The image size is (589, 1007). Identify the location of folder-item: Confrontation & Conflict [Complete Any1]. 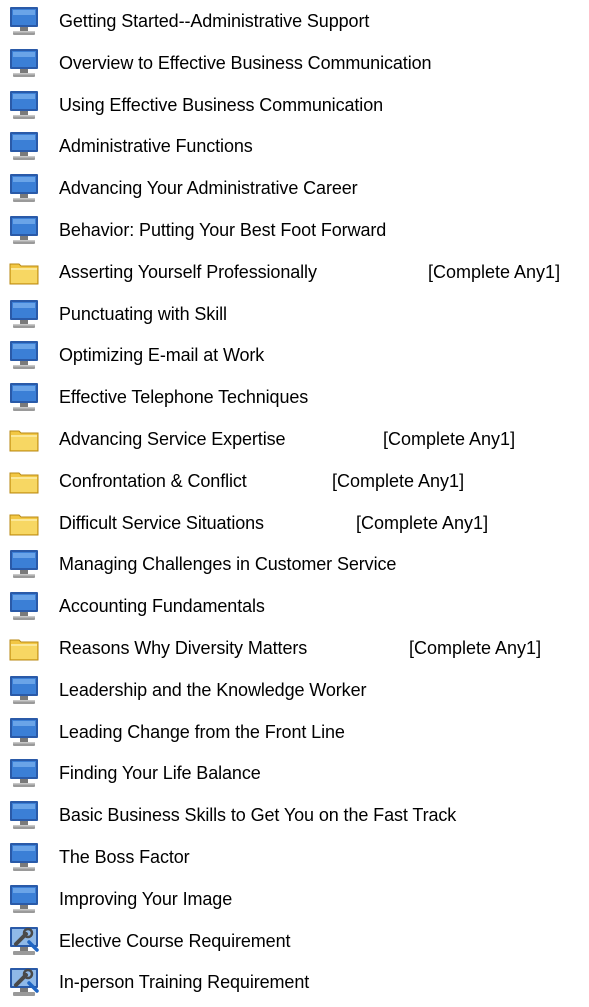
(294, 481).